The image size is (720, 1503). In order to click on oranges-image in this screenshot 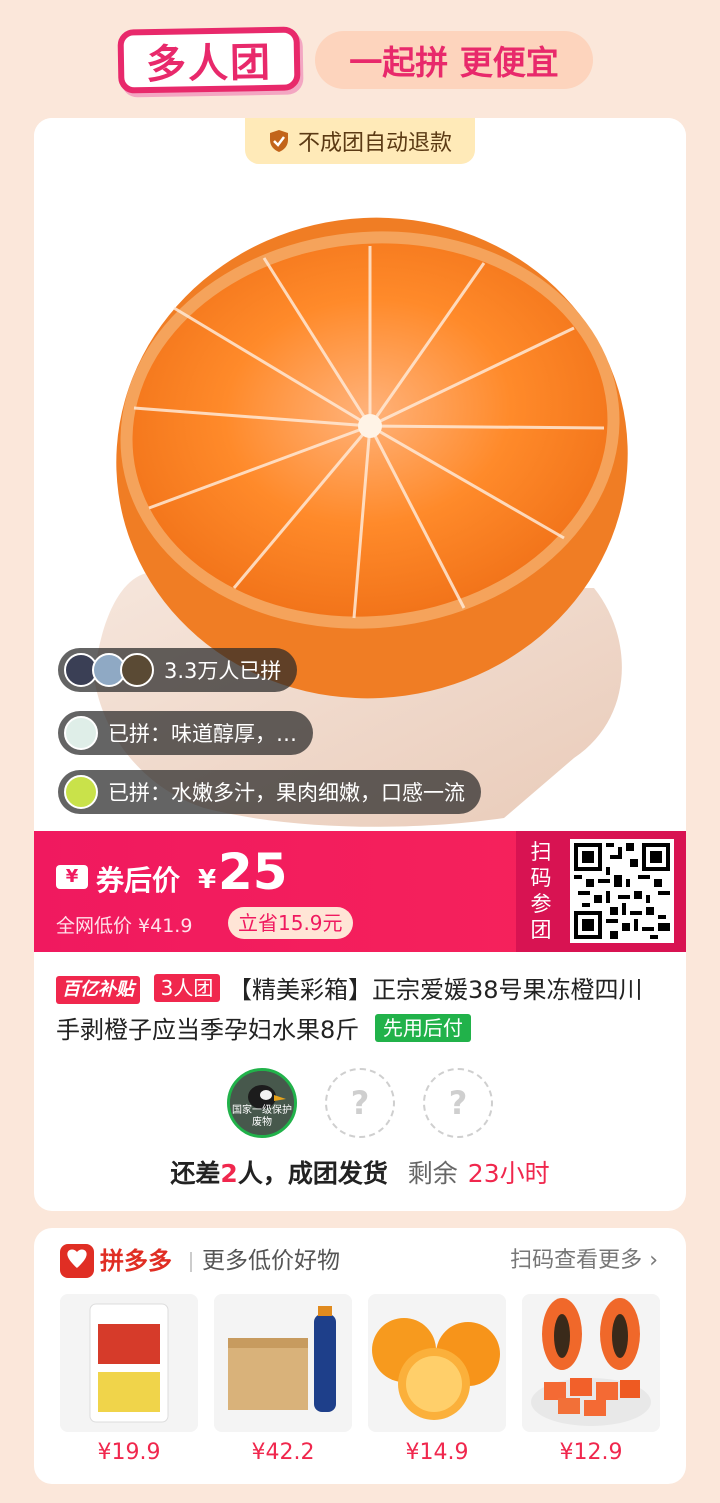, I will do `click(437, 1363)`.